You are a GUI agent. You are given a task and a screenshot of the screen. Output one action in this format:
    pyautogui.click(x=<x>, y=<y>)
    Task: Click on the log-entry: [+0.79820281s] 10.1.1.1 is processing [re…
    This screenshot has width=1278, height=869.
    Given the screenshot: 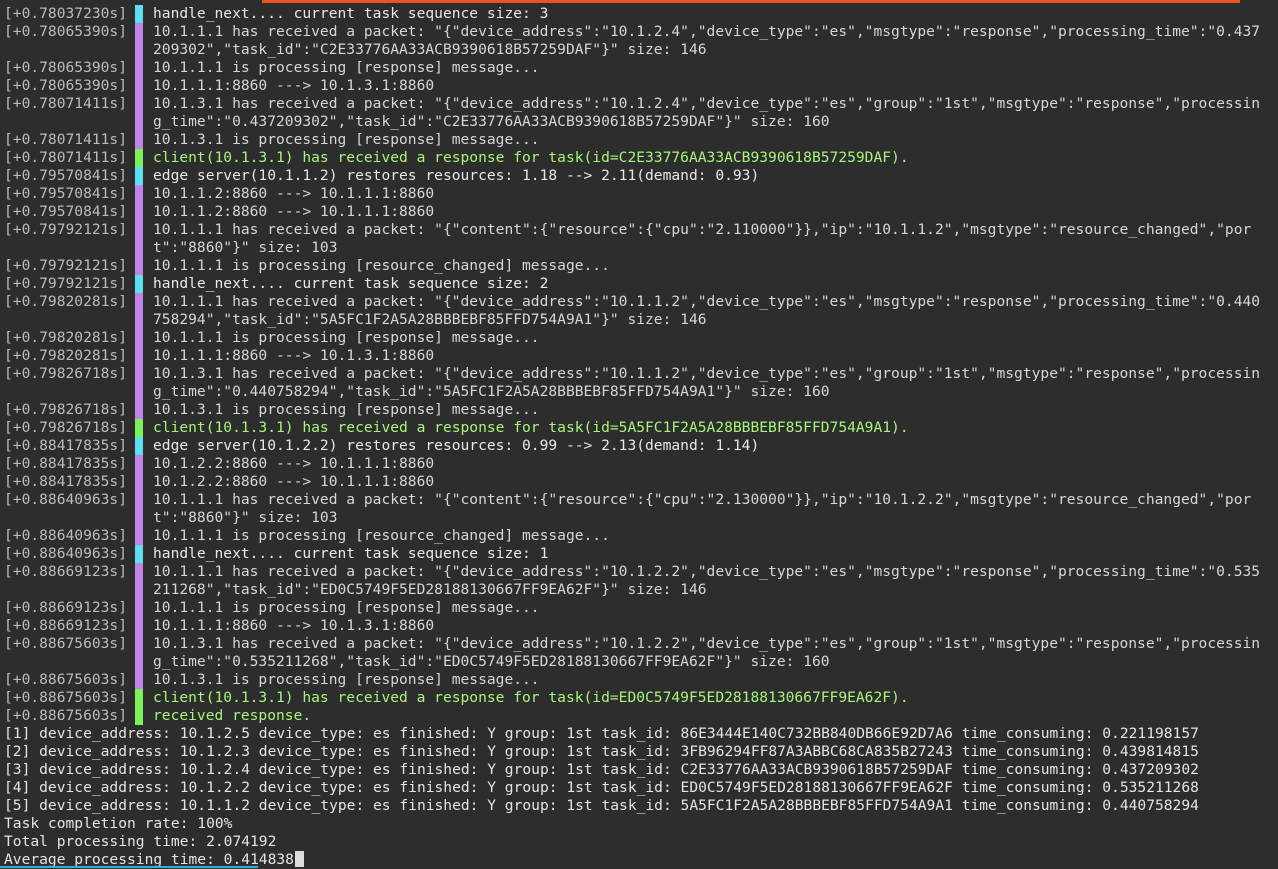 What is the action you would take?
    pyautogui.click(x=639, y=338)
    